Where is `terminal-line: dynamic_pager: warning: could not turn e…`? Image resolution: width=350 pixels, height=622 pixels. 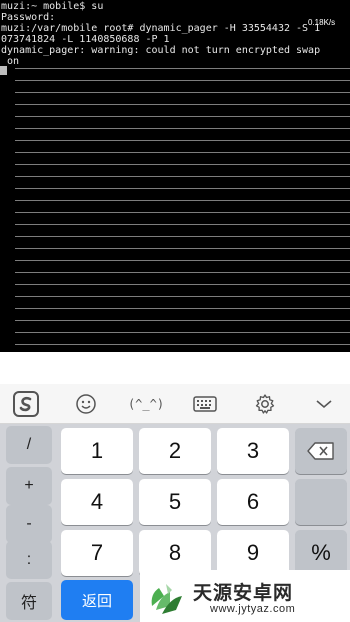 terminal-line: dynamic_pager: warning: could not turn e… is located at coordinates (161, 50).